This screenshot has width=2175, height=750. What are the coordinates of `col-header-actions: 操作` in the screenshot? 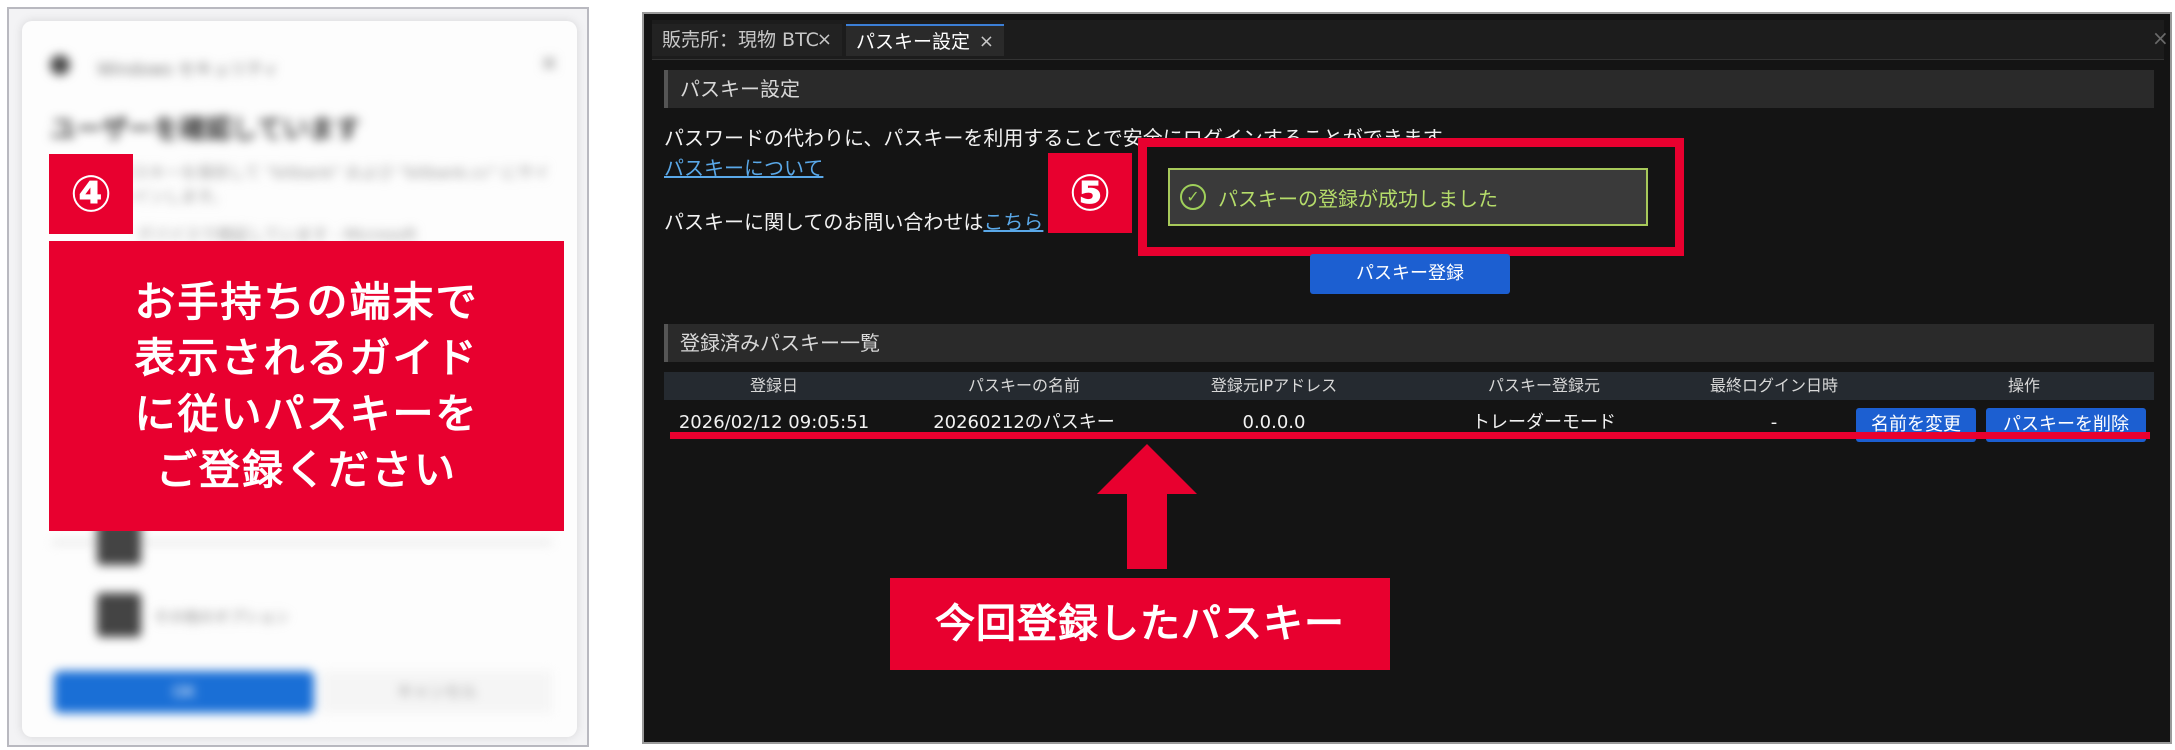 It's located at (2023, 385).